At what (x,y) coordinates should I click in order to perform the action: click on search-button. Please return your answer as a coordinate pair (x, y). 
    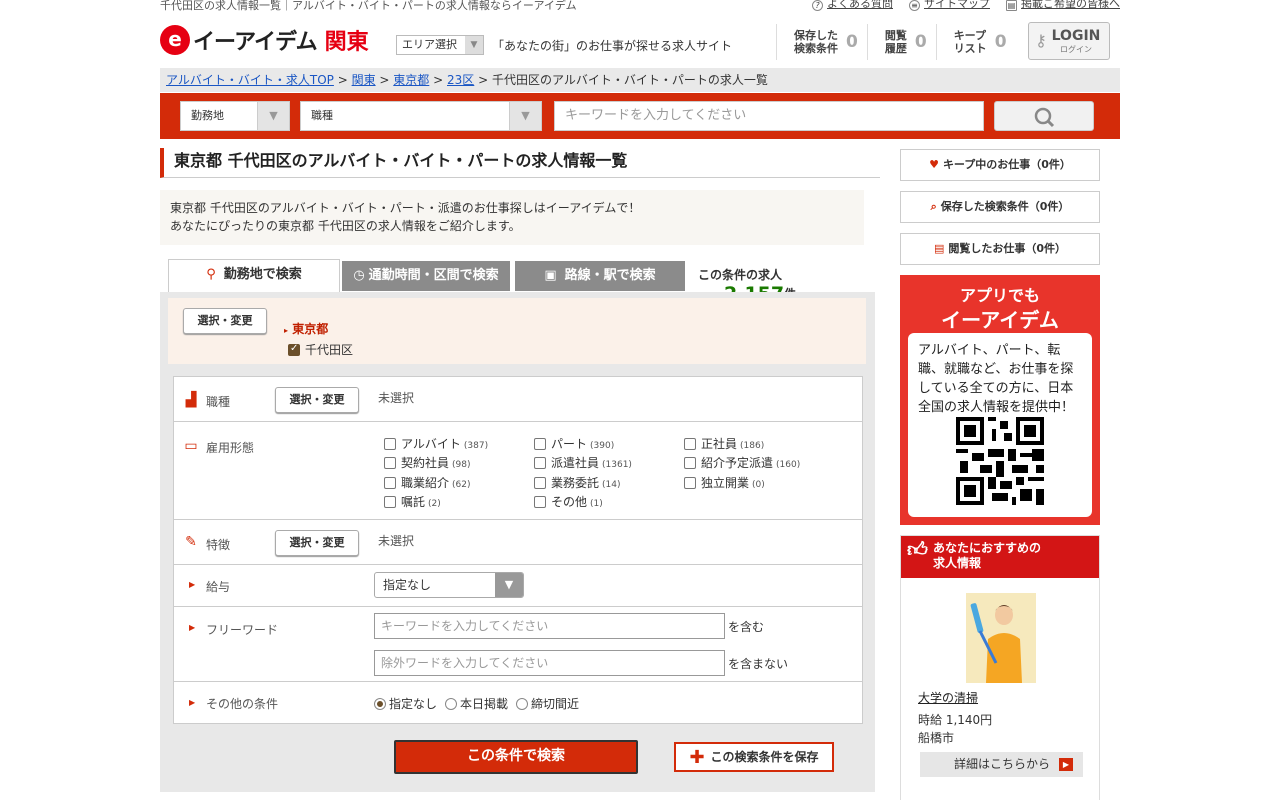
    Looking at the image, I should click on (1044, 116).